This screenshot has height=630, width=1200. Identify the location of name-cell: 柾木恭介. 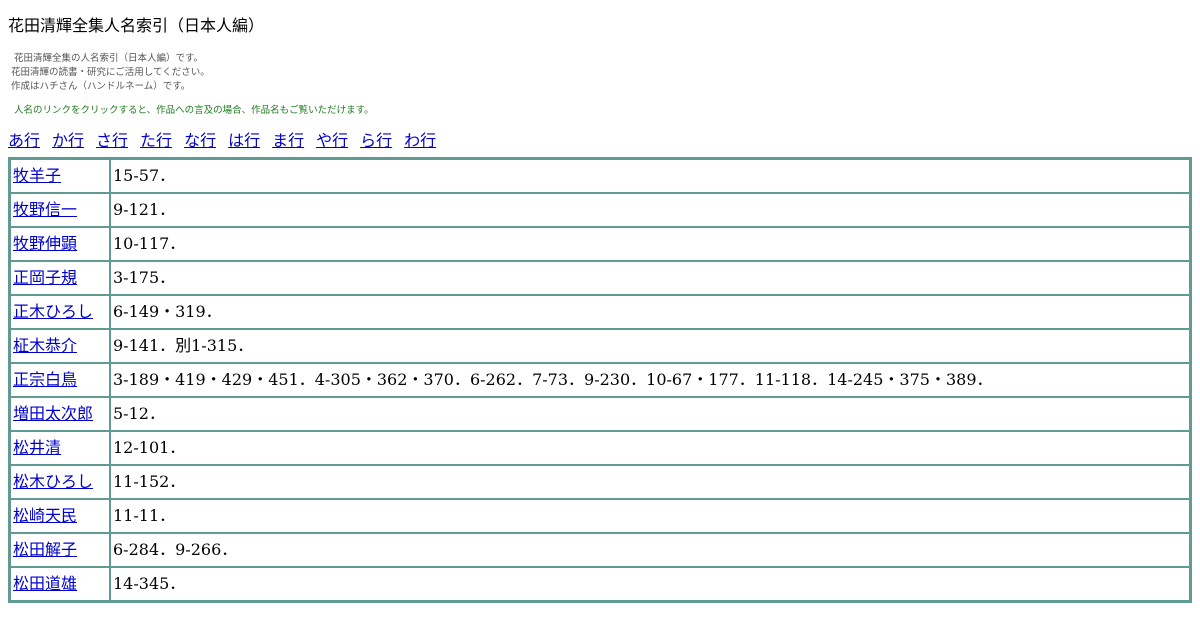
(60, 346).